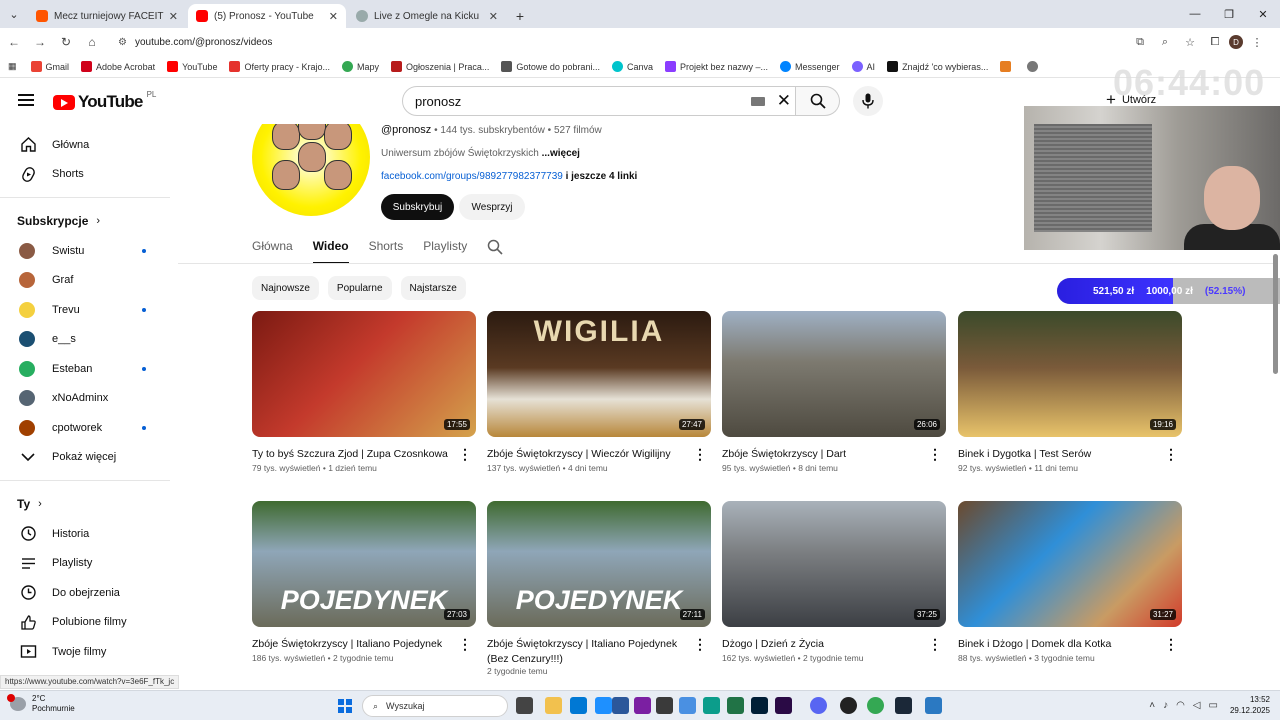 This screenshot has height=720, width=1280. What do you see at coordinates (617, 42) in the screenshot?
I see `address-bar: ⚙ youtube.com/@pronosz/videos` at bounding box center [617, 42].